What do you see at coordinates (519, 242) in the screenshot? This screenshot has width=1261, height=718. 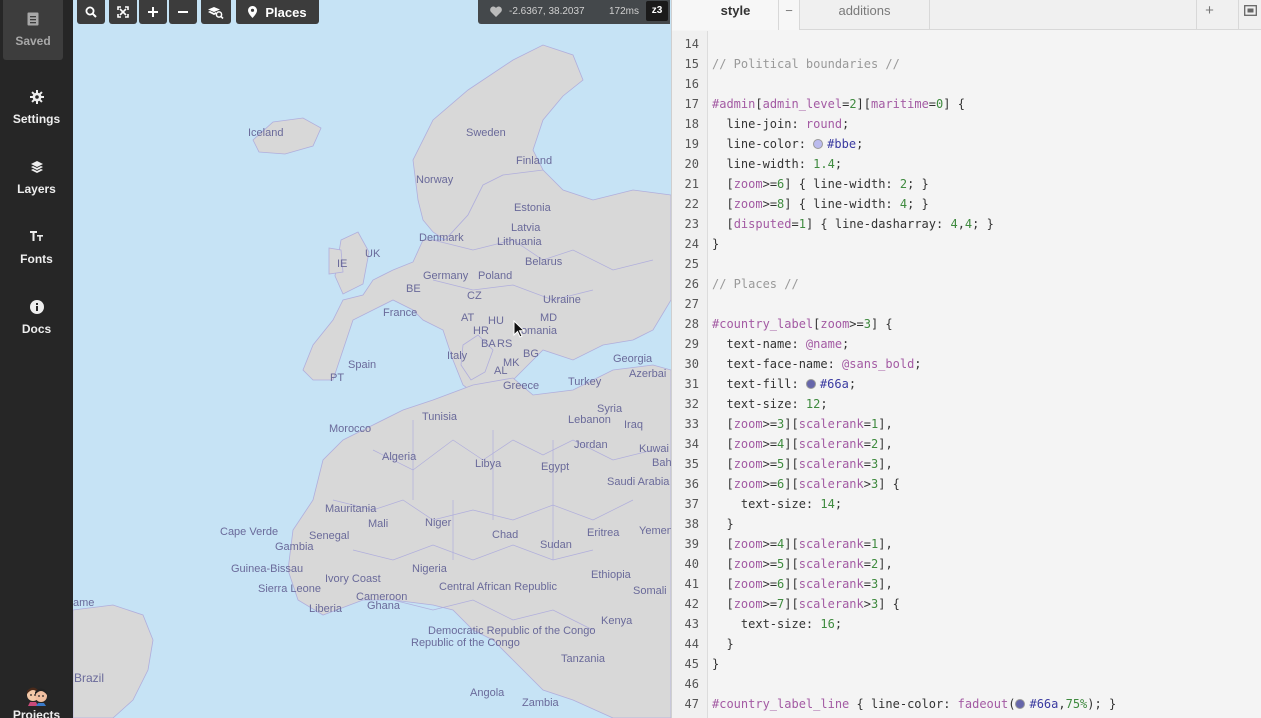 I see `map-label: Lithuania` at bounding box center [519, 242].